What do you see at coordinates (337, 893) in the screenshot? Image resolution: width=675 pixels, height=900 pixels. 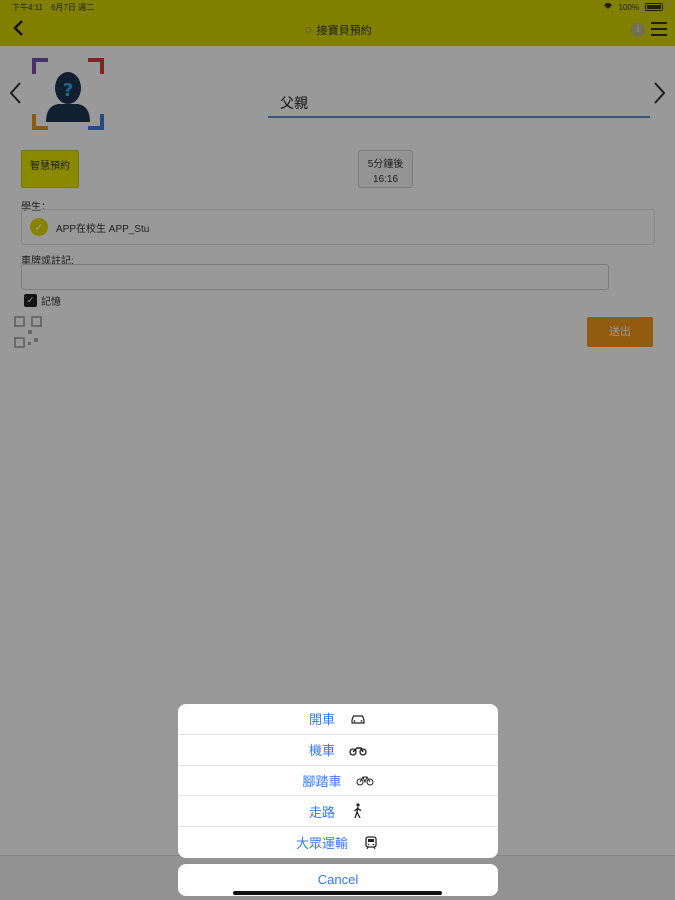 I see `home-indicator` at bounding box center [337, 893].